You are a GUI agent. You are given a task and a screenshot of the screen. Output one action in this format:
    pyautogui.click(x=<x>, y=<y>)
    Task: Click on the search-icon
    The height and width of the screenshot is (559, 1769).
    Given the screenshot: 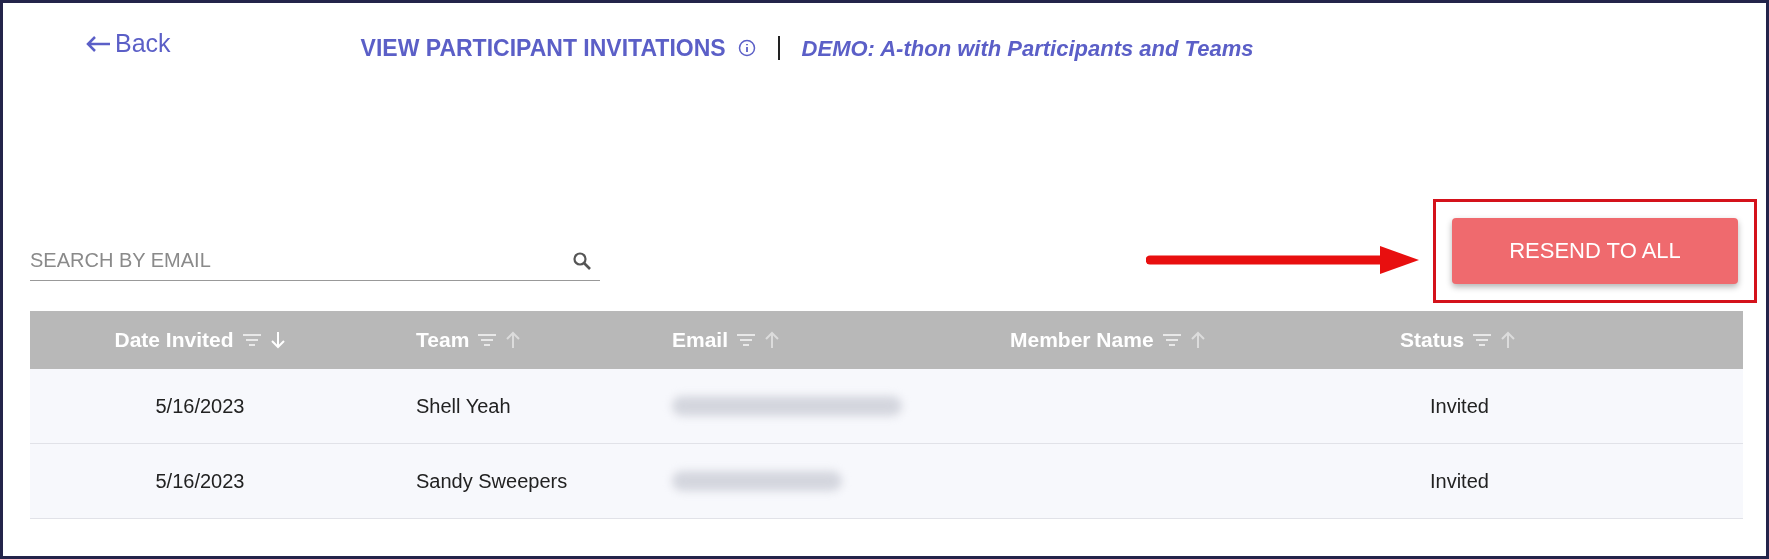 What is the action you would take?
    pyautogui.click(x=582, y=260)
    